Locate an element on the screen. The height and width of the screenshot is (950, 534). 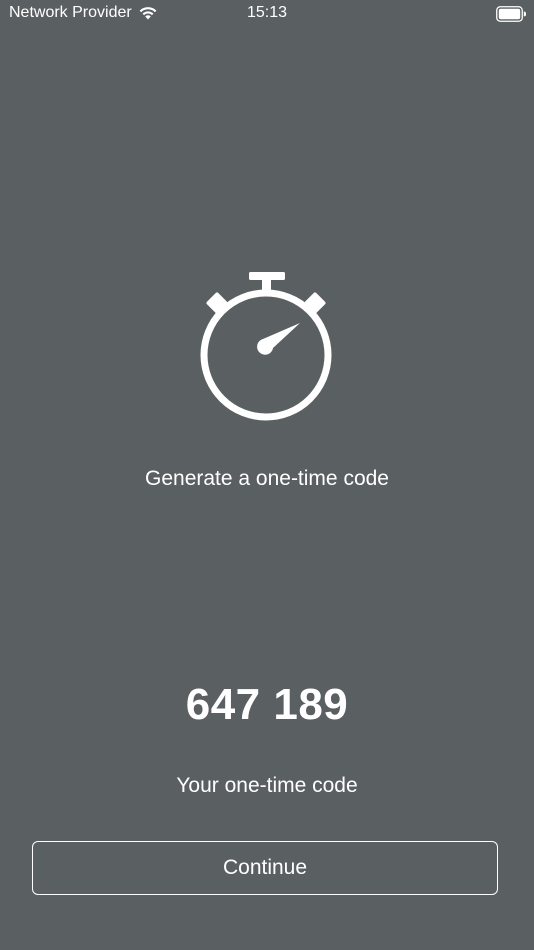
continue-button: Continue is located at coordinates (265, 868).